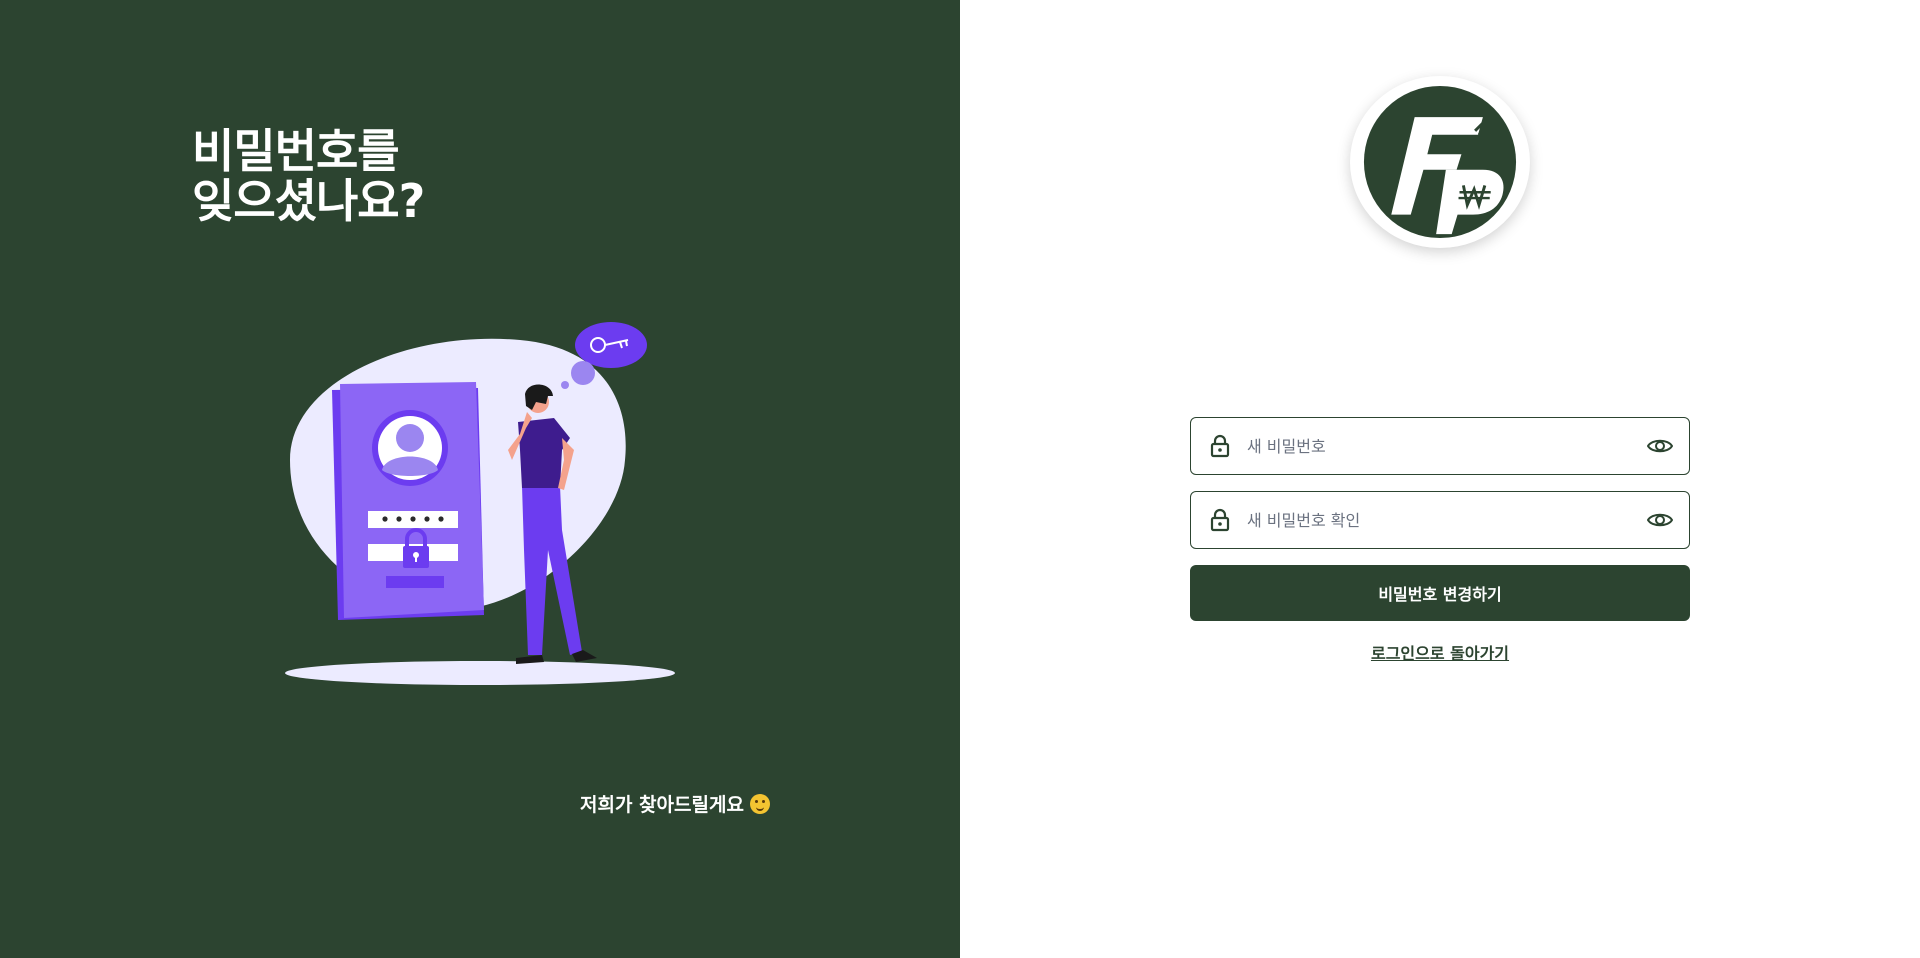 This screenshot has height=958, width=1920. I want to click on new-password-input, so click(1447, 446).